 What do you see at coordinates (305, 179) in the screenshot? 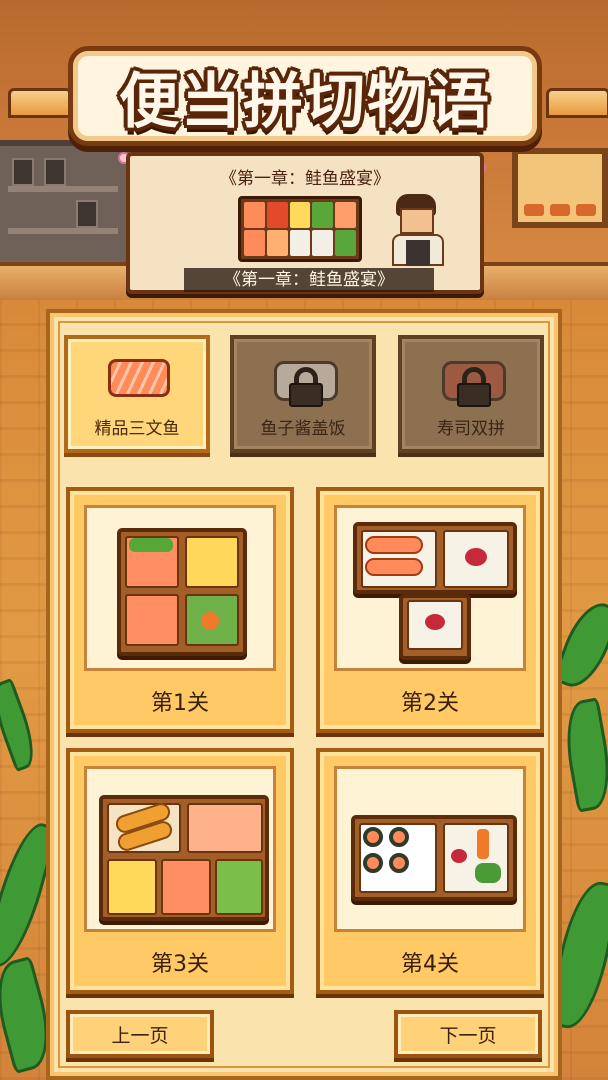
I see `chapter-title: 《第一章：鲑鱼盛宴》` at bounding box center [305, 179].